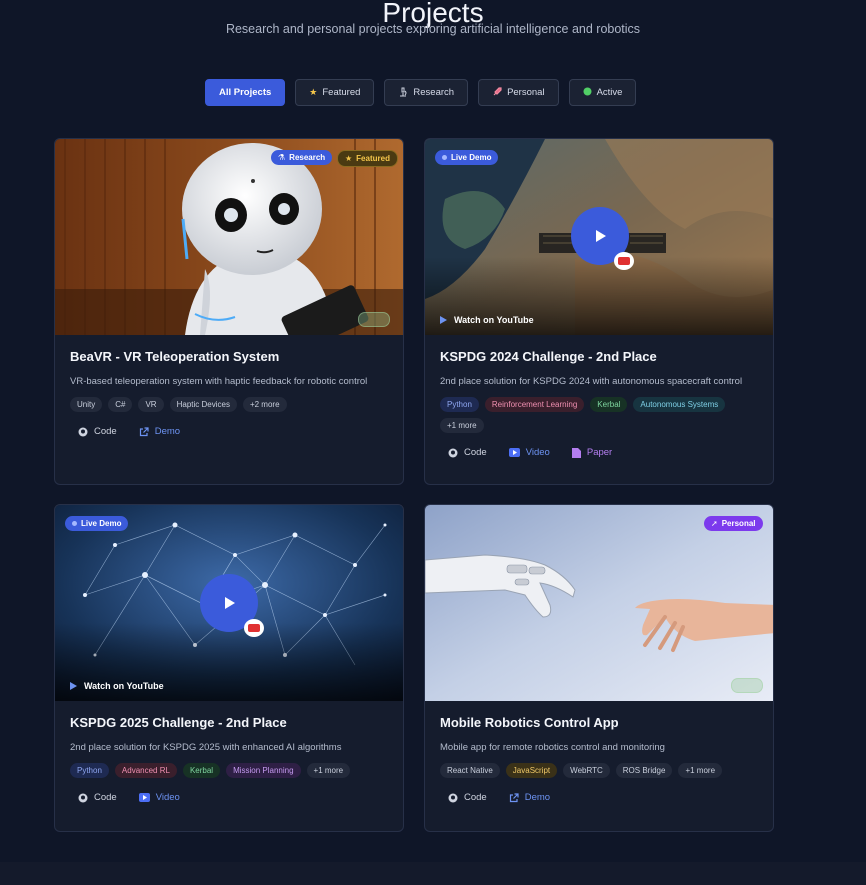 The height and width of the screenshot is (885, 866). Describe the element at coordinates (586, 770) in the screenshot. I see `tag: WebRTC` at that location.